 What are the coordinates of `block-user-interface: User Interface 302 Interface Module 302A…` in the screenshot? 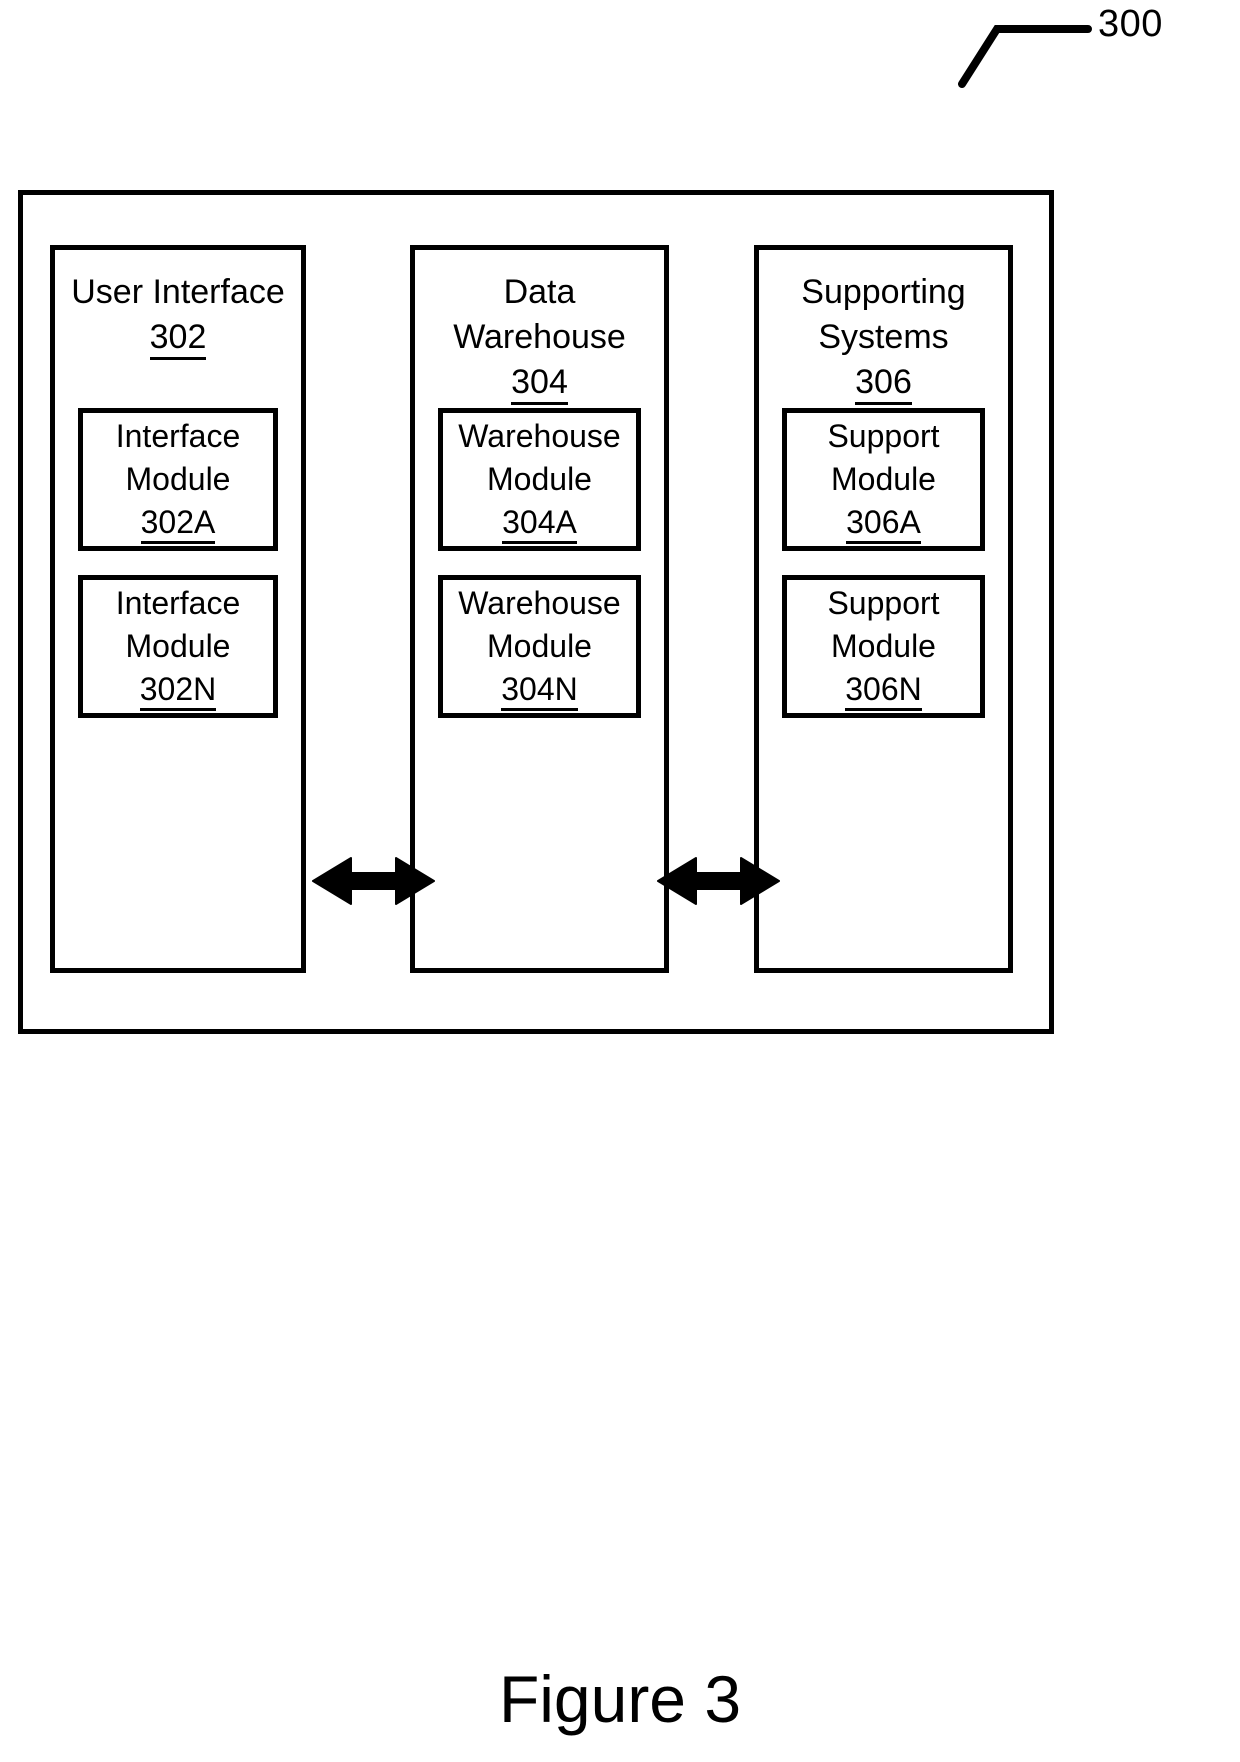 It's located at (178, 609).